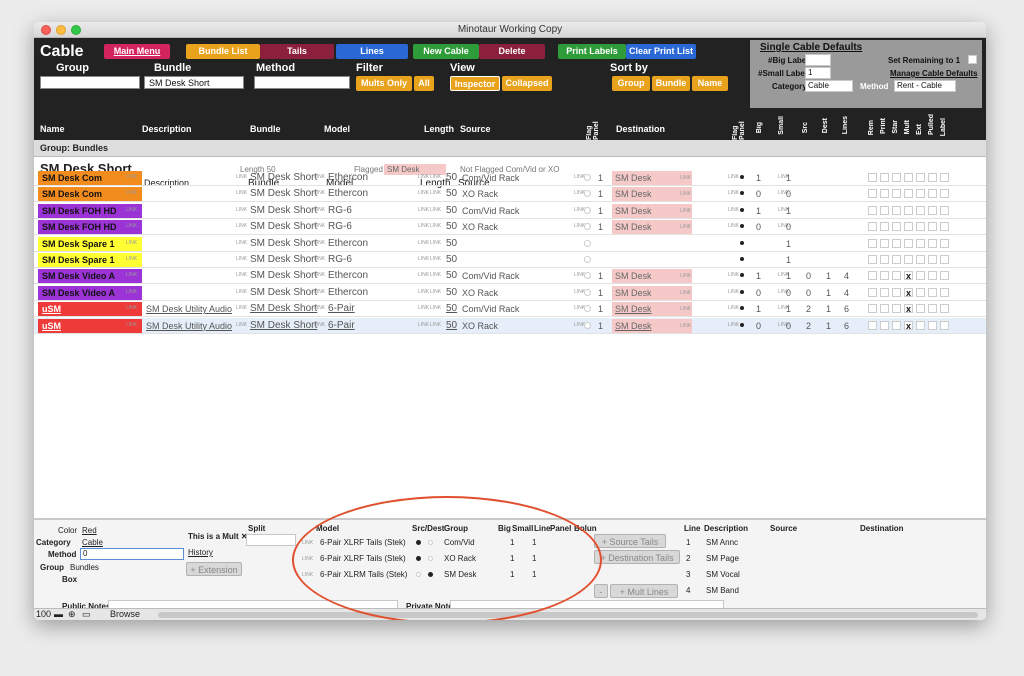 The image size is (1024, 676). What do you see at coordinates (132, 554) in the screenshot?
I see `method-input: 0` at bounding box center [132, 554].